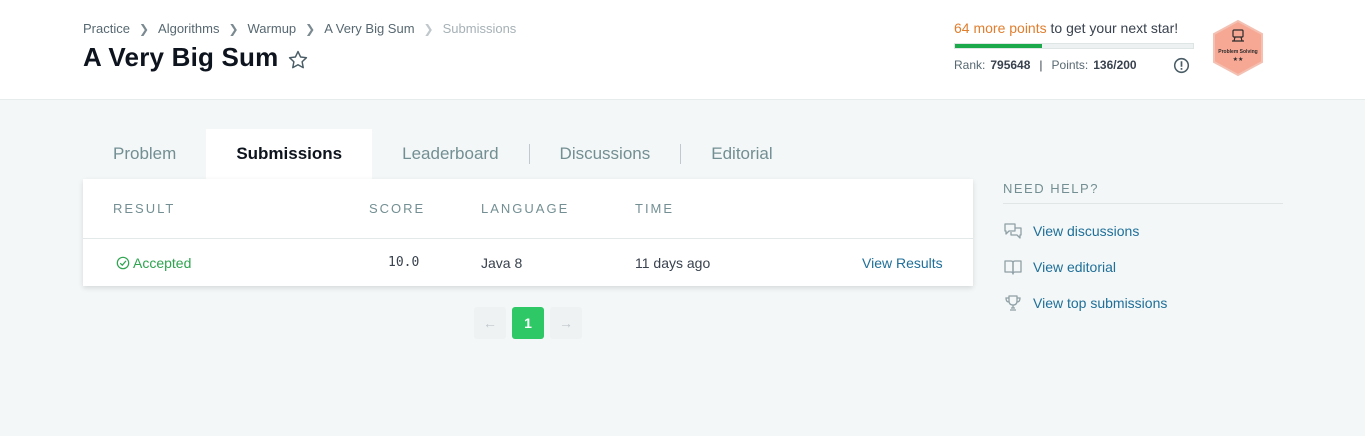 The width and height of the screenshot is (1365, 436). I want to click on need-help-heading: NEED HELP?, so click(1051, 188).